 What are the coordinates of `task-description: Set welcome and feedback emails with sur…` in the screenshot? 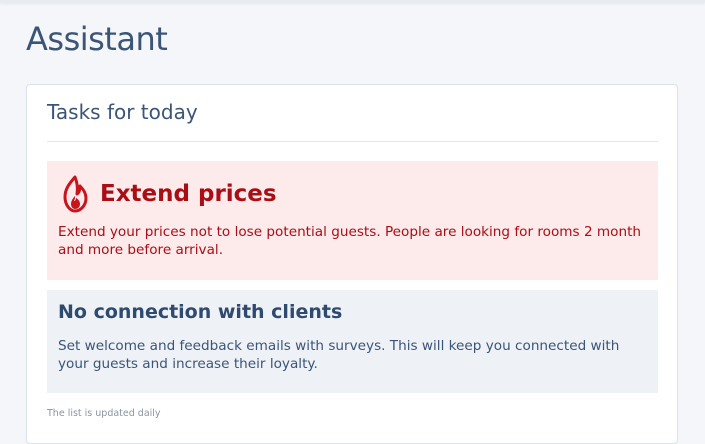 It's located at (339, 355).